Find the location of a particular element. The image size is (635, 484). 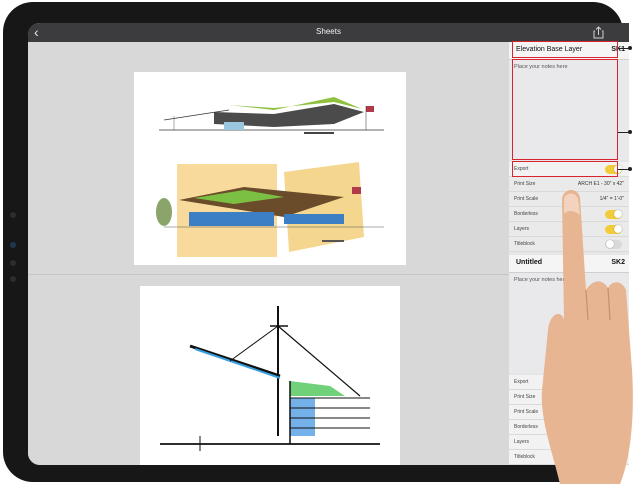

section-sketch is located at coordinates (270, 378).